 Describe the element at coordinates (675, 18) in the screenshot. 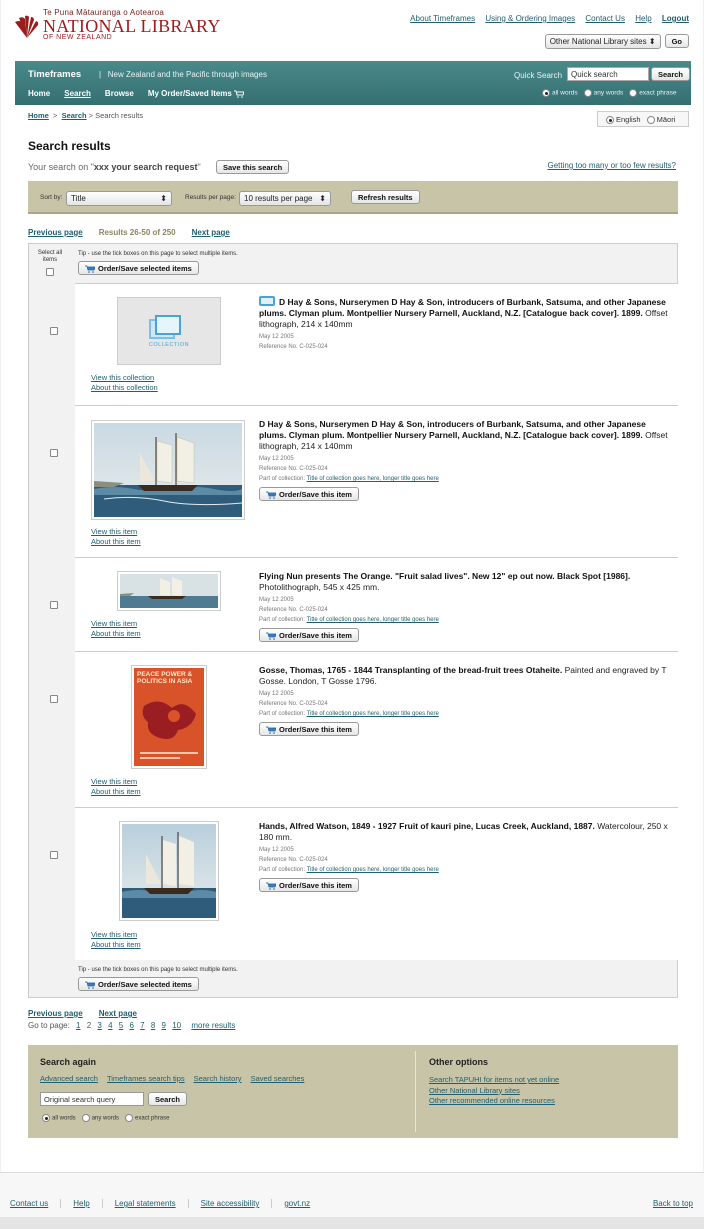

I see `logout-link: Logout` at that location.